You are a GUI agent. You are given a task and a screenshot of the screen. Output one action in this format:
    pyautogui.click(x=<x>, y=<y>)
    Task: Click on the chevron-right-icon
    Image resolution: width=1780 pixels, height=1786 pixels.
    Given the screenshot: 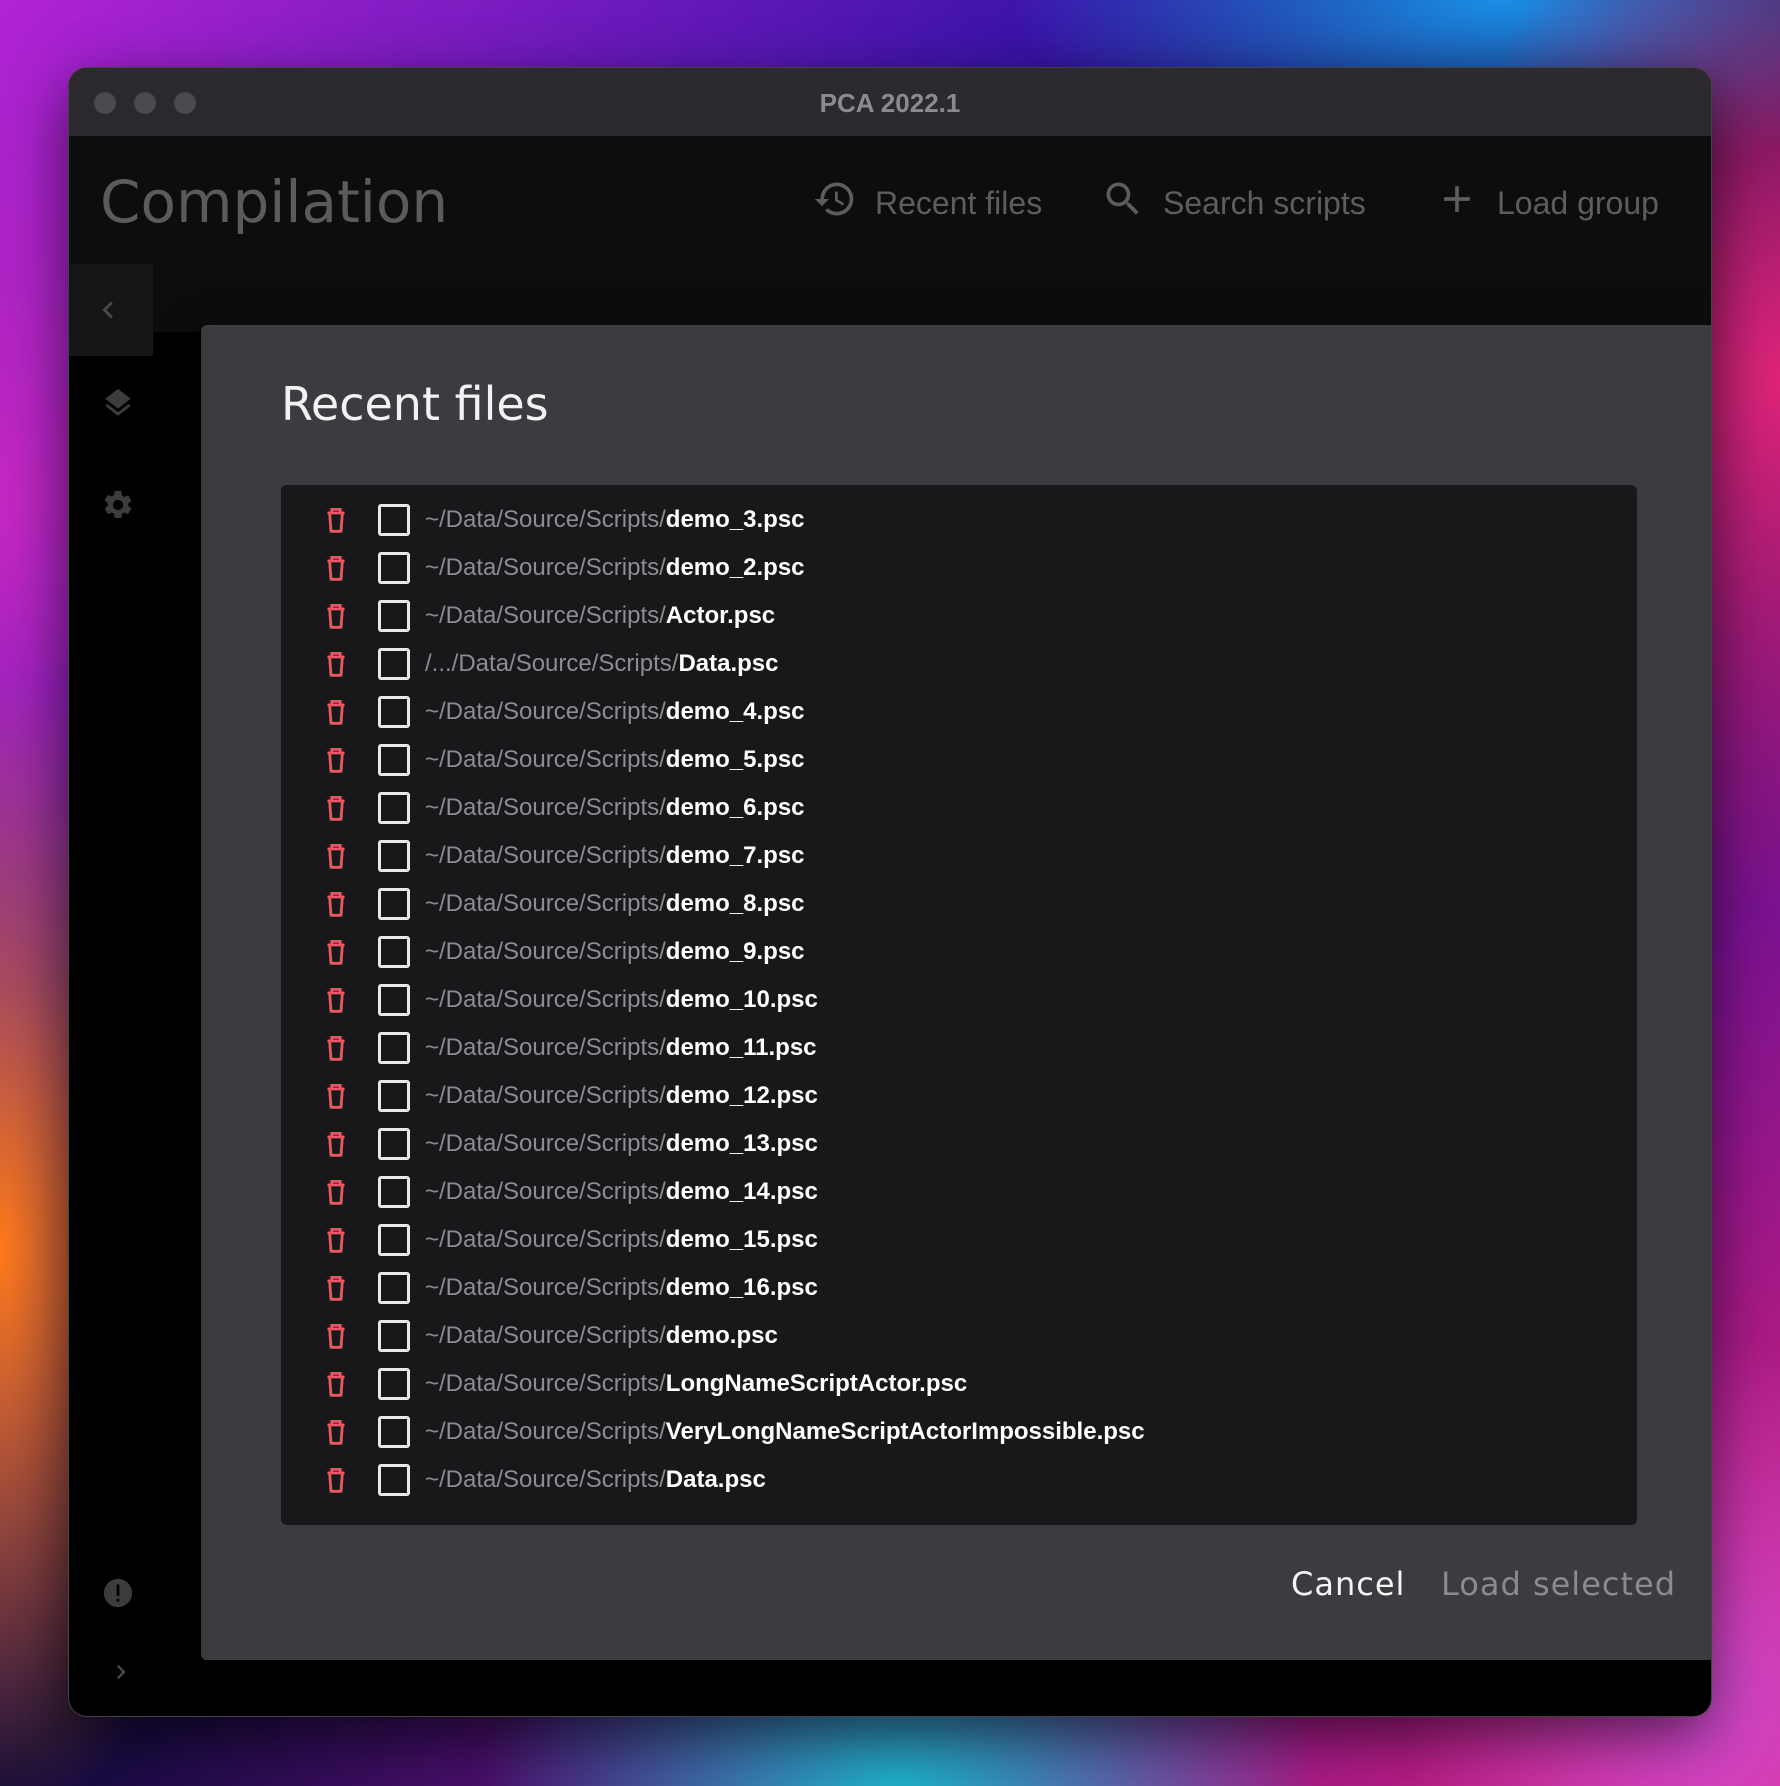 What is the action you would take?
    pyautogui.click(x=121, y=1674)
    